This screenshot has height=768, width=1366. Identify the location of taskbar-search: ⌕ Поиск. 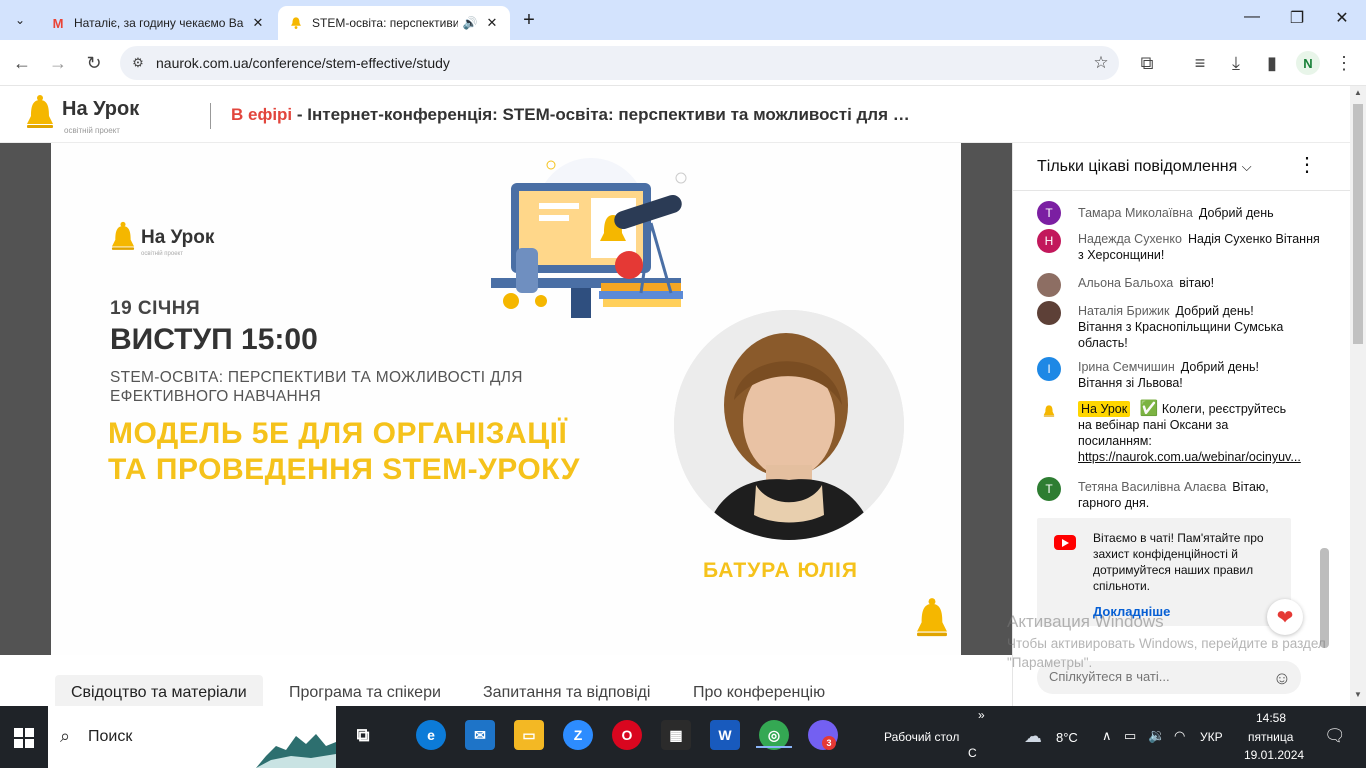
(192, 737).